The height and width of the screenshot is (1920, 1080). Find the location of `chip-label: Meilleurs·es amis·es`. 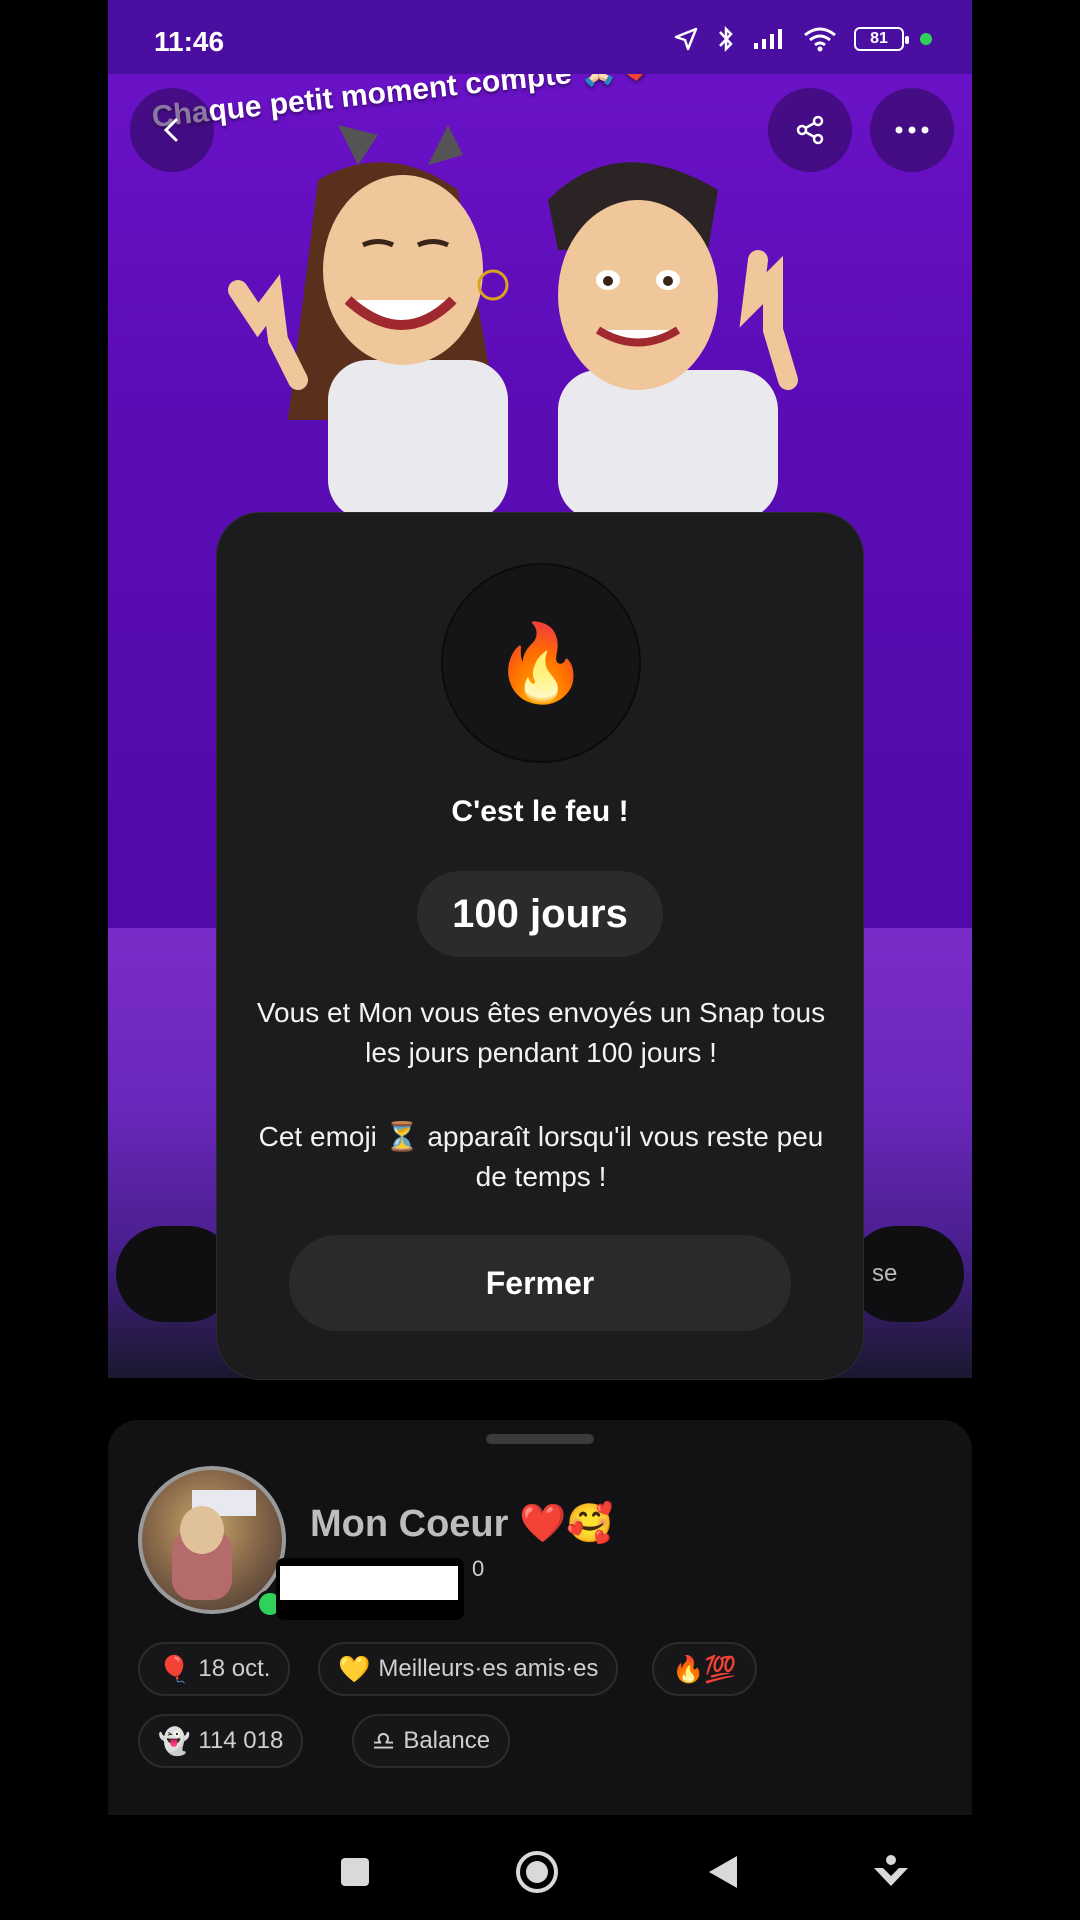

chip-label: Meilleurs·es amis·es is located at coordinates (488, 1668).